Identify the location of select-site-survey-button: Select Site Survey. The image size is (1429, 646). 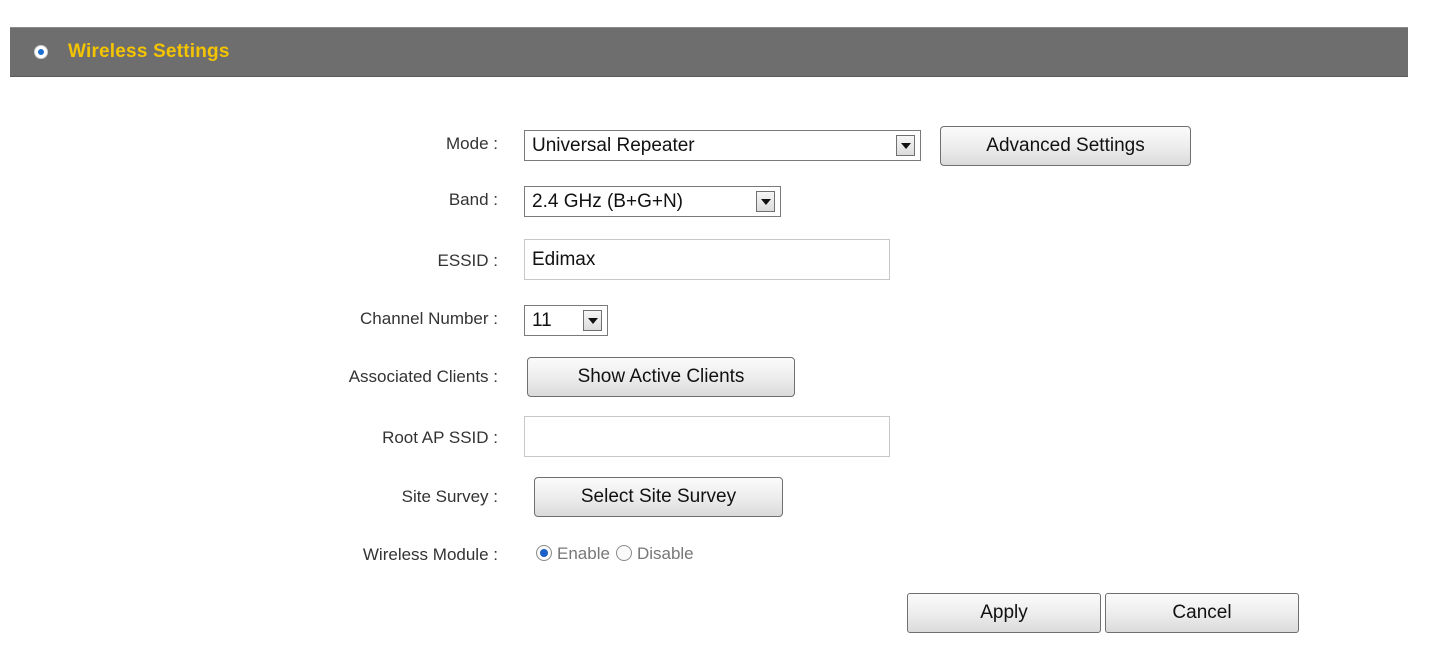
(658, 497).